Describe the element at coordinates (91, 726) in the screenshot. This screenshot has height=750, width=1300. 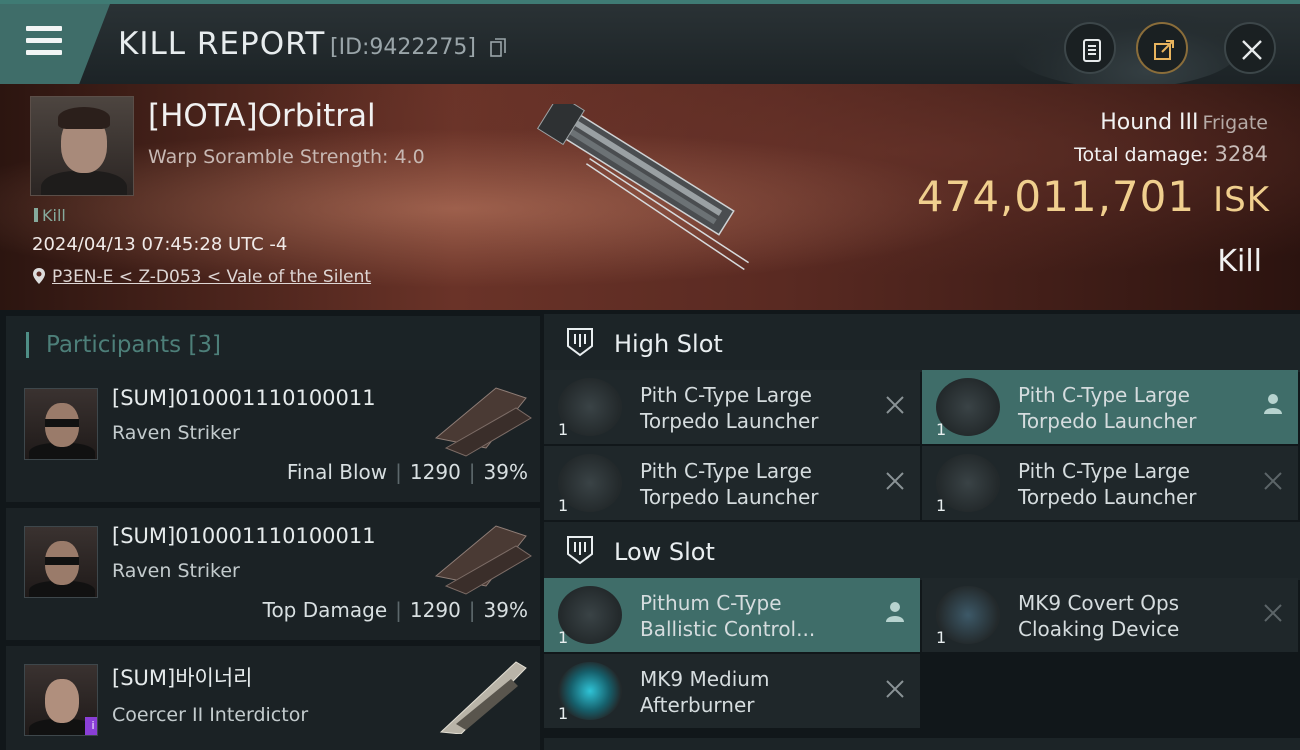
I see `info-badge: i` at that location.